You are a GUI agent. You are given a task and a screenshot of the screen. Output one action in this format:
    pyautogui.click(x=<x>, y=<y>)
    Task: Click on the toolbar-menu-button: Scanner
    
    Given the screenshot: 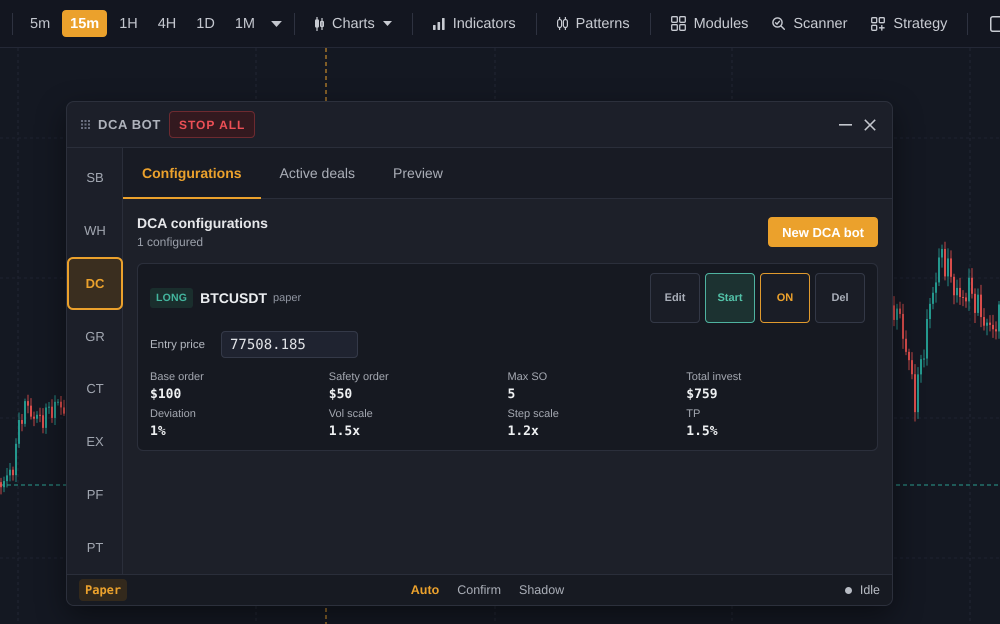 What is the action you would take?
    pyautogui.click(x=810, y=23)
    